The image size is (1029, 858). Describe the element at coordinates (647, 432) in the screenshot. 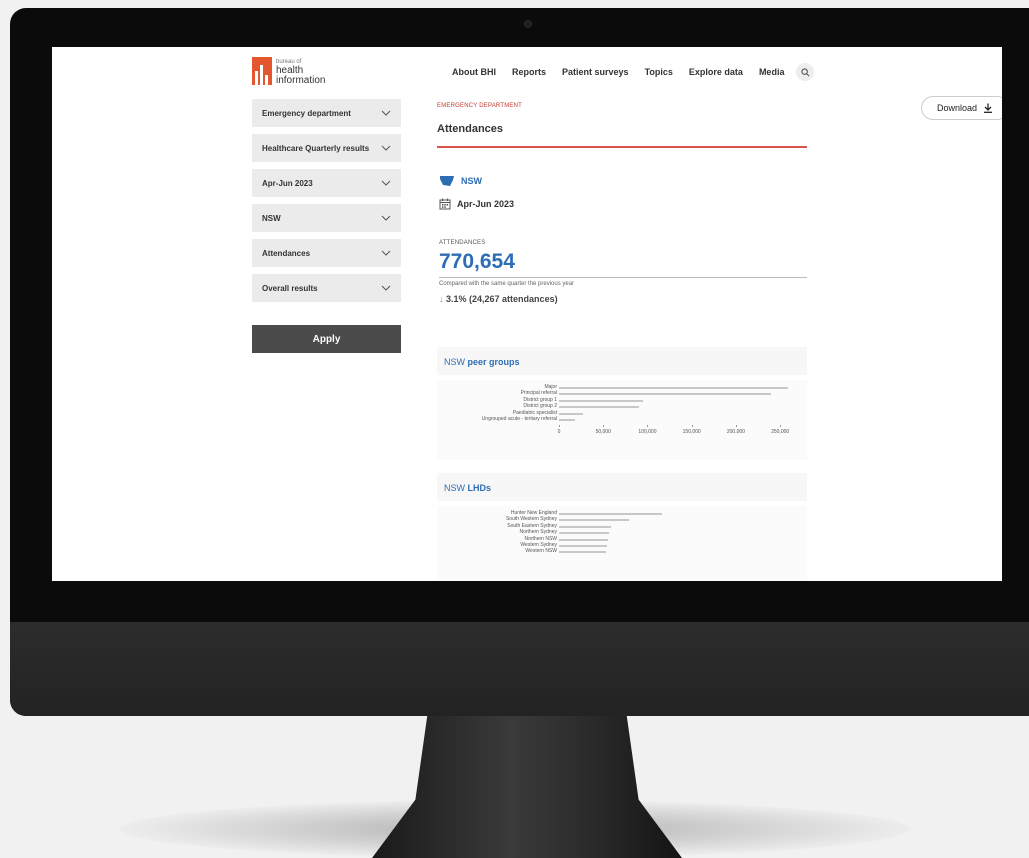

I see `chart-tick-label: 100,000` at that location.